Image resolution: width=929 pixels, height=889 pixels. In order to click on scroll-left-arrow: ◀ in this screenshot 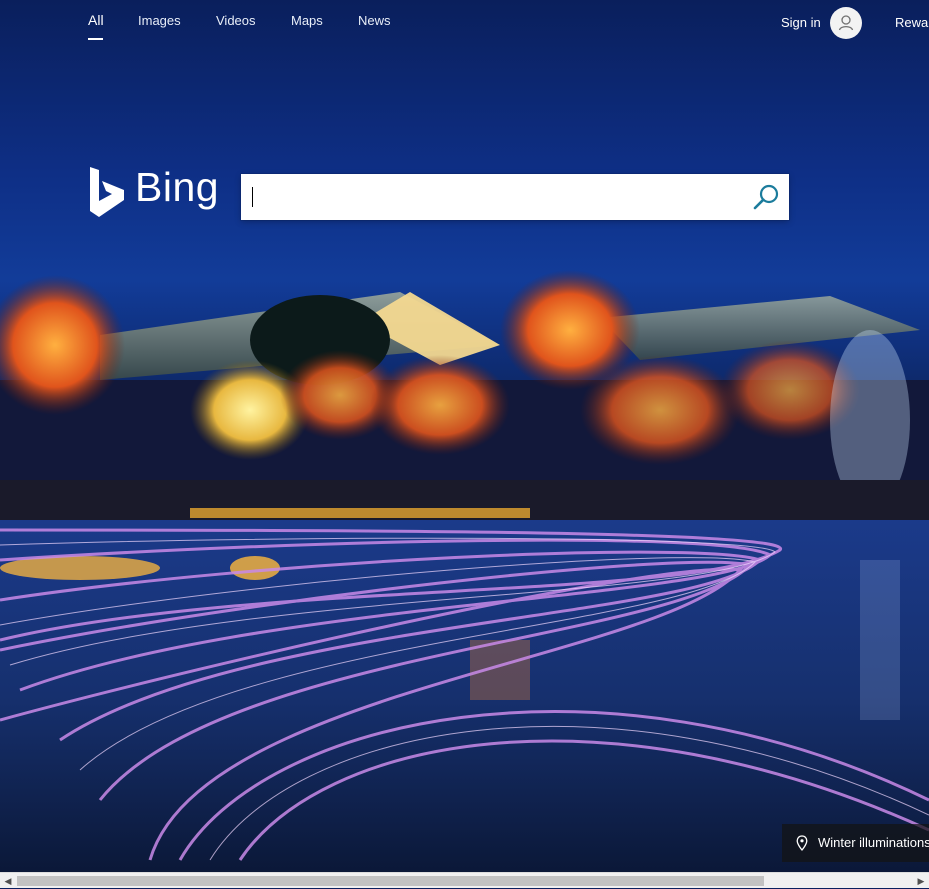, I will do `click(8, 881)`.